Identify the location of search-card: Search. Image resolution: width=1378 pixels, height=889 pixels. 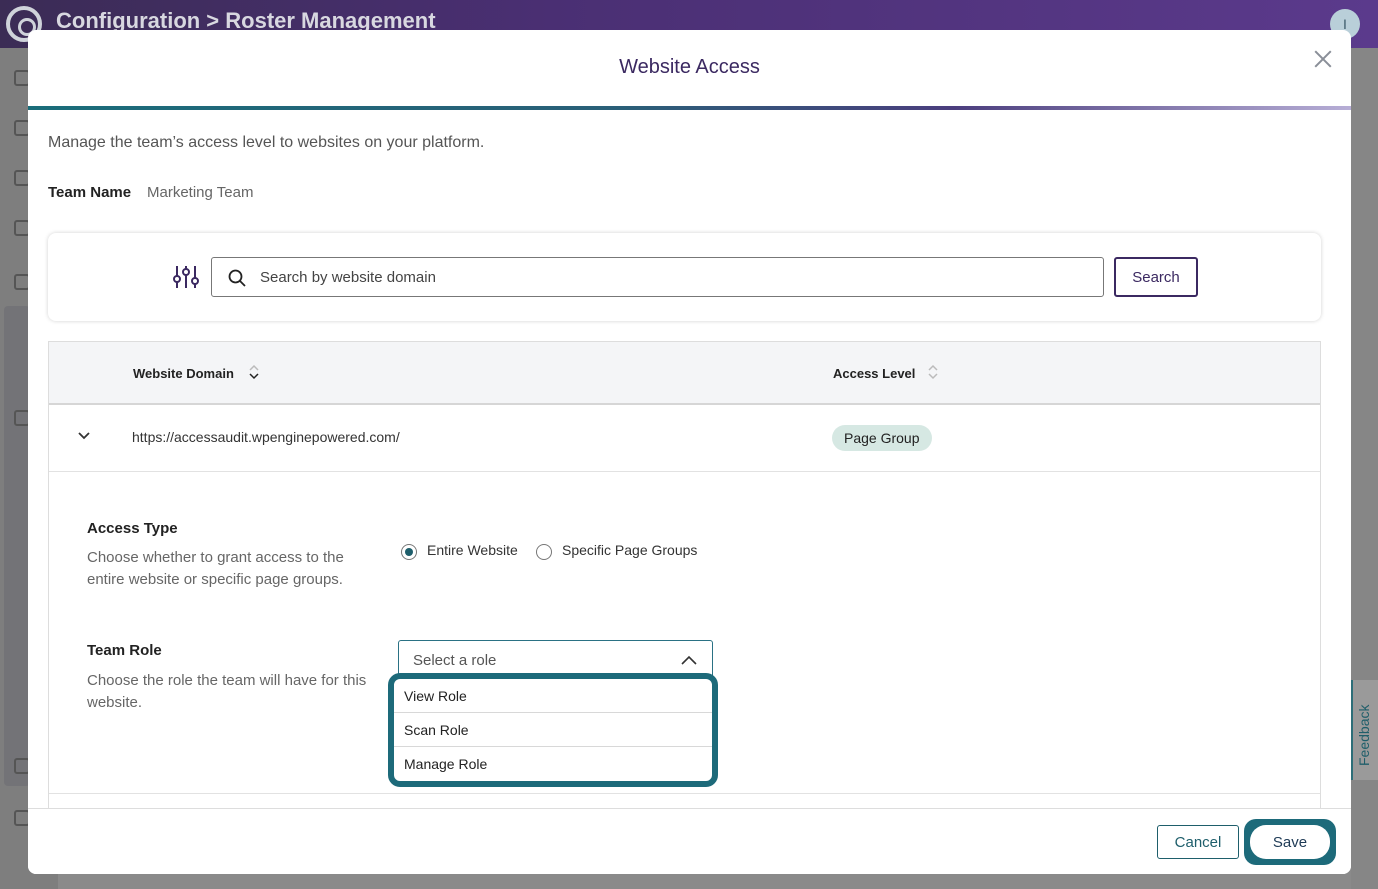
(684, 277).